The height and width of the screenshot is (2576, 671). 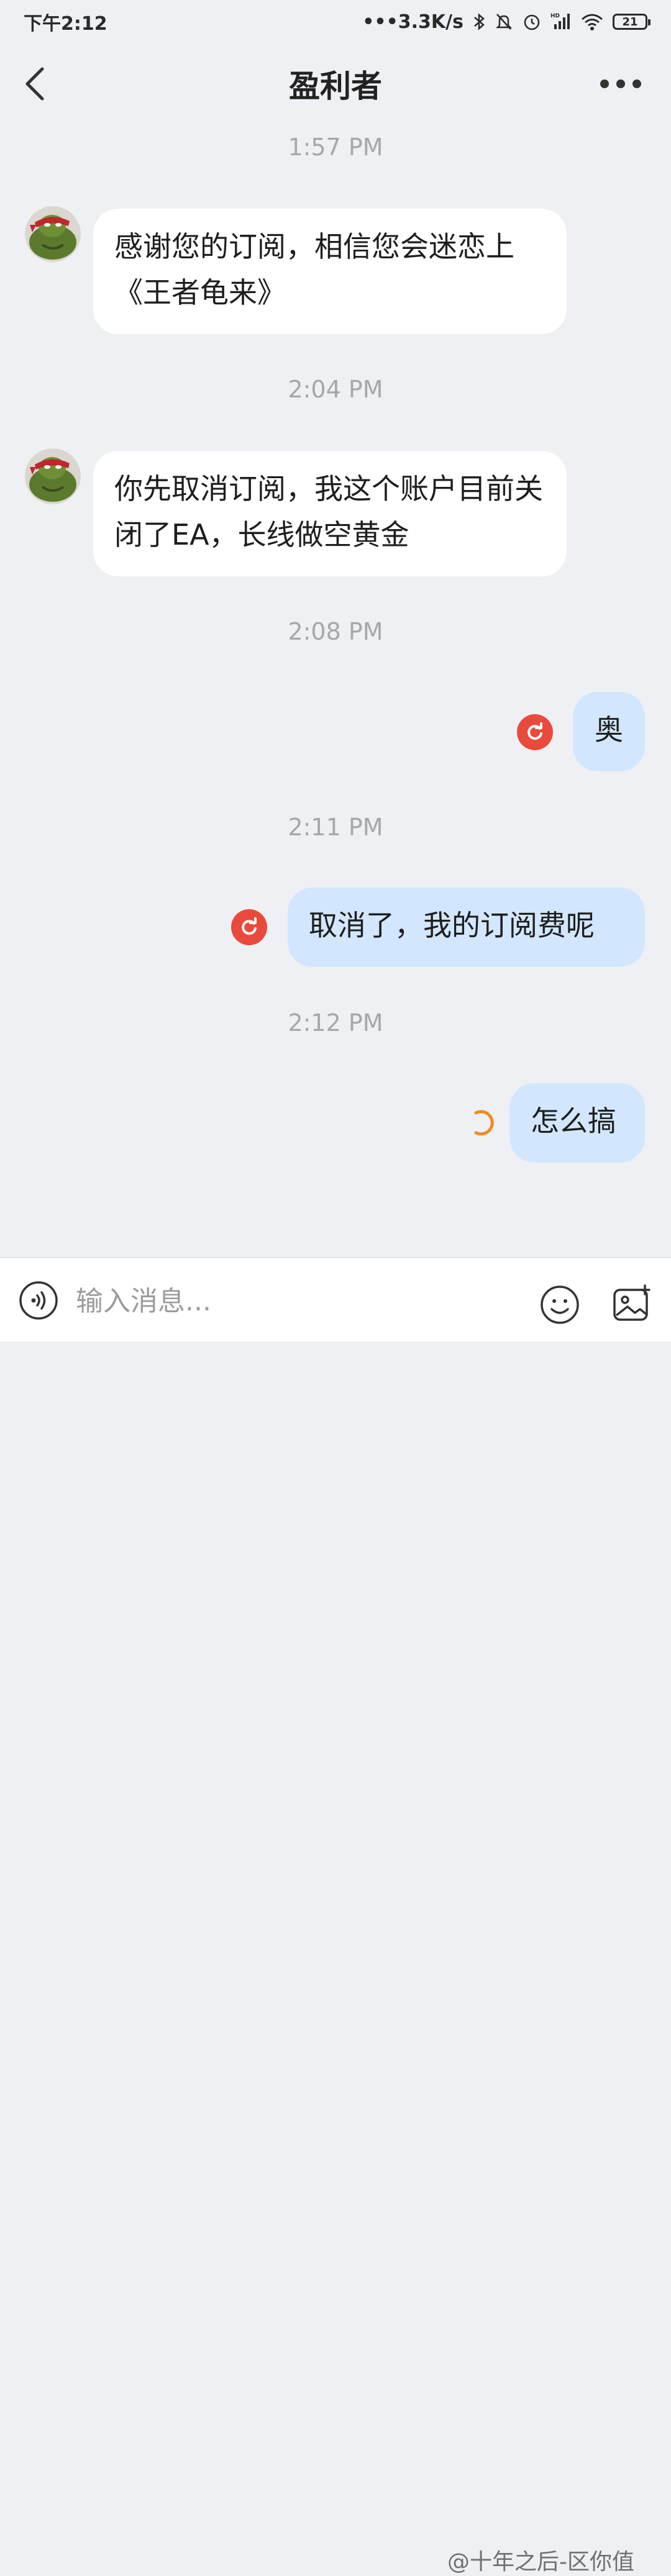 I want to click on message-timestamp: 2:08 PM, so click(x=335, y=631).